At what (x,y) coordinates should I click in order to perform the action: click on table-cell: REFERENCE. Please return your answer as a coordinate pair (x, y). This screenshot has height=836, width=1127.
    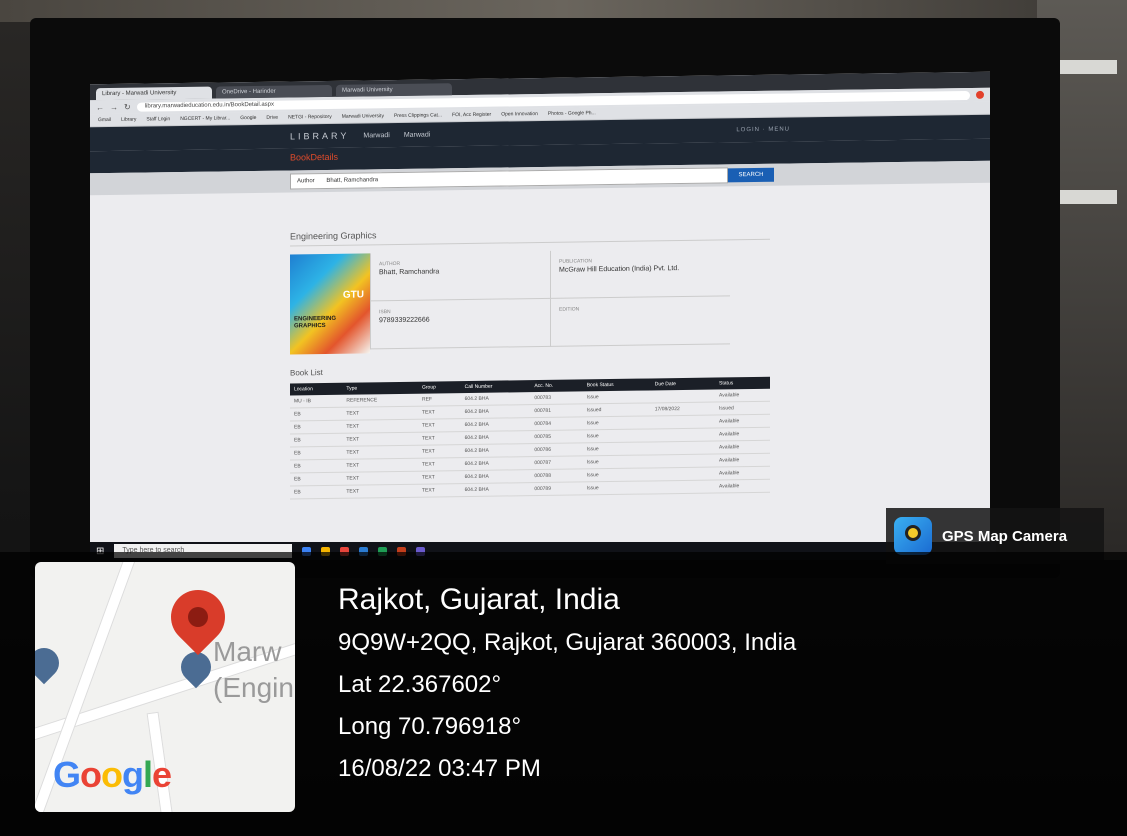
    Looking at the image, I should click on (380, 400).